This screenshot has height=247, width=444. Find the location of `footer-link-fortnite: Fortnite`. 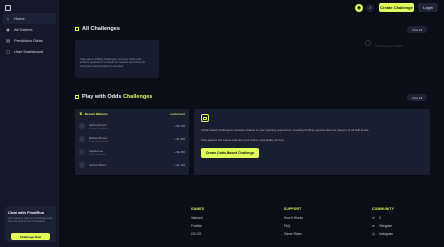

footer-link-fortnite: Fortnite is located at coordinates (197, 226).